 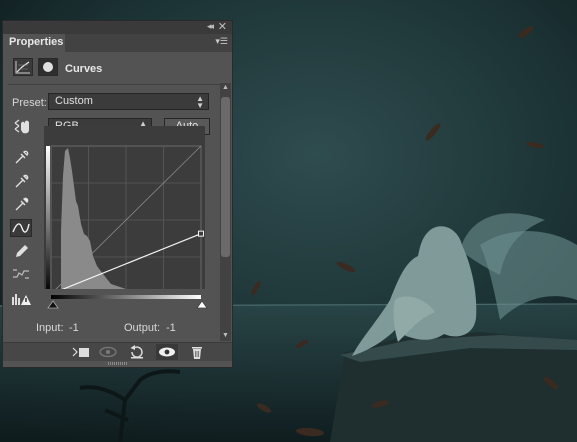 I want to click on black-point-eyedropper-icon, so click(x=21, y=156).